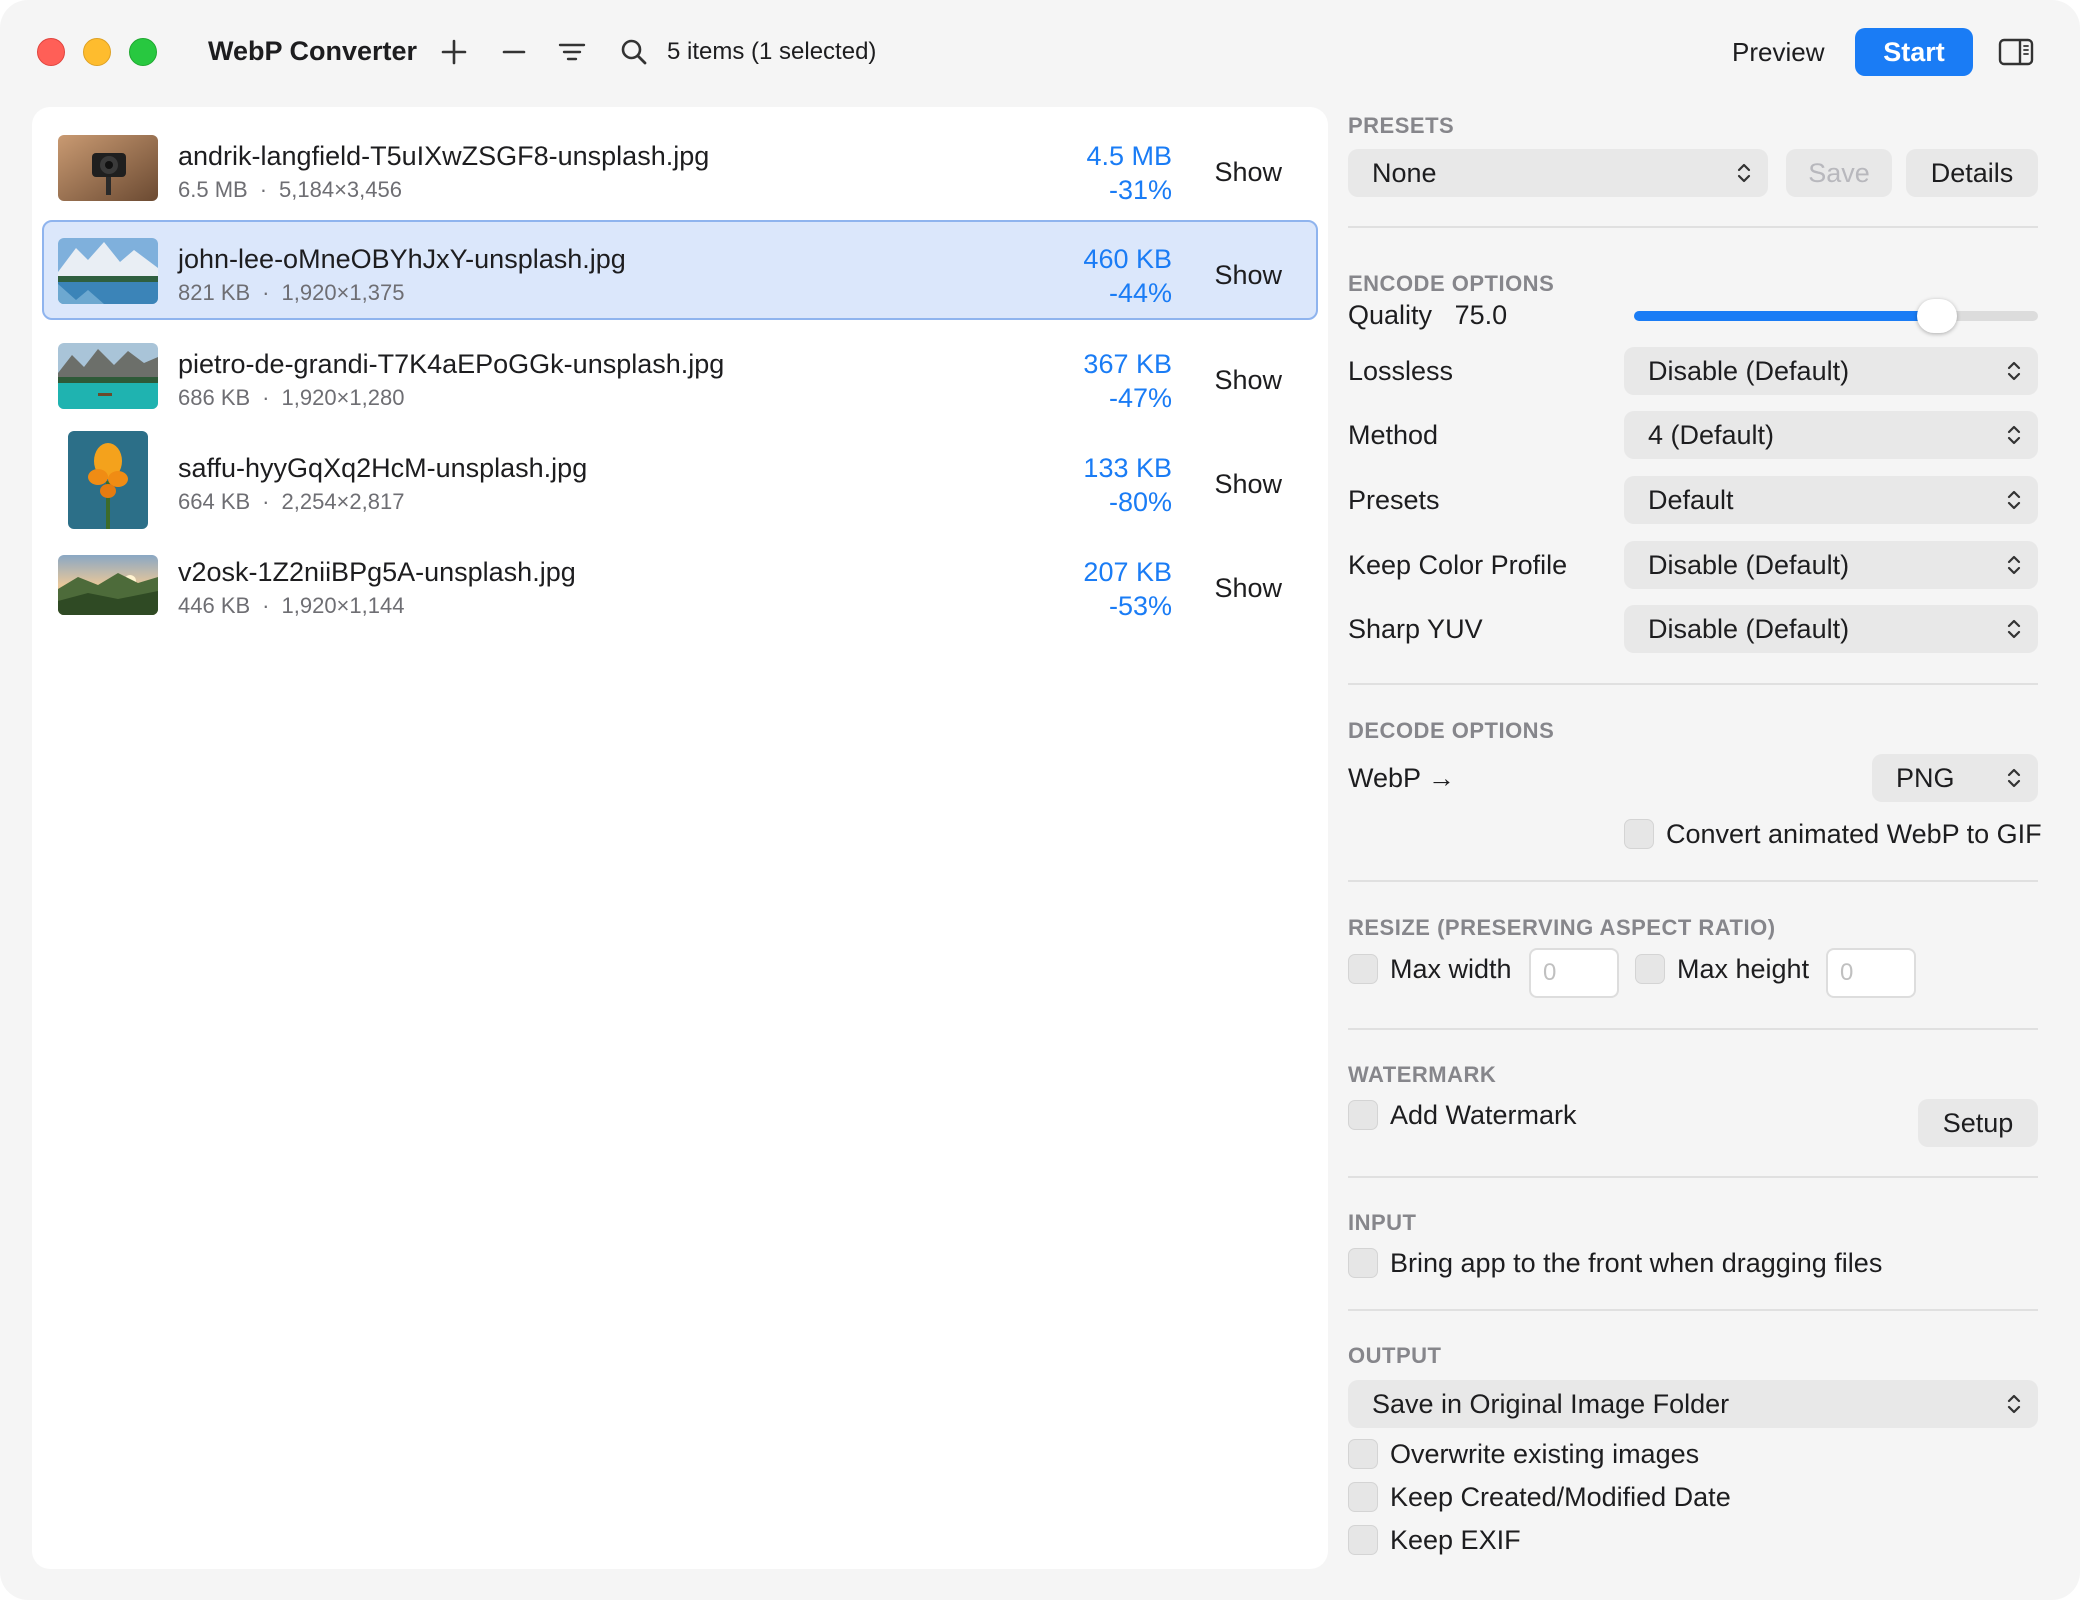  What do you see at coordinates (1363, 1115) in the screenshot?
I see `add-watermark-checkbox` at bounding box center [1363, 1115].